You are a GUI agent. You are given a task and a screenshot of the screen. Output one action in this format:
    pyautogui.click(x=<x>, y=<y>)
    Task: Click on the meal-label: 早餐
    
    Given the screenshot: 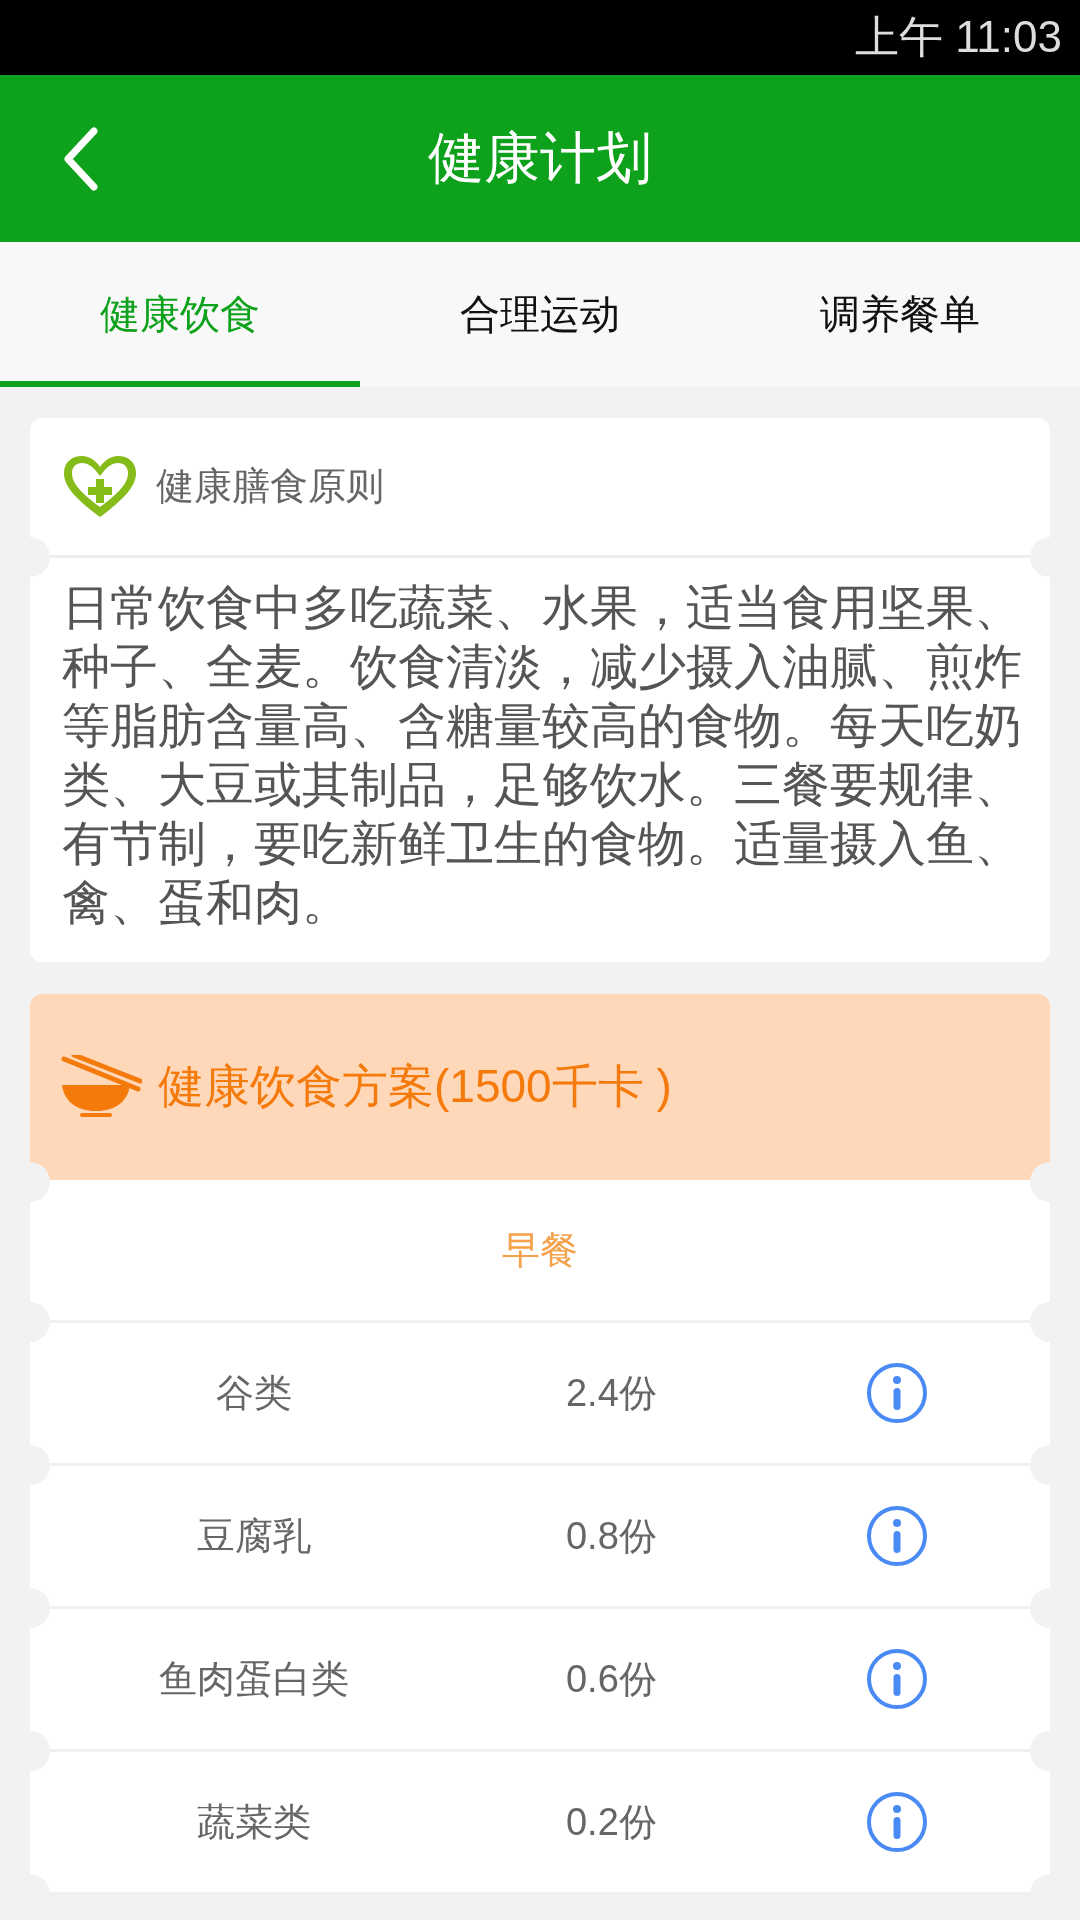 What is the action you would take?
    pyautogui.click(x=540, y=1250)
    